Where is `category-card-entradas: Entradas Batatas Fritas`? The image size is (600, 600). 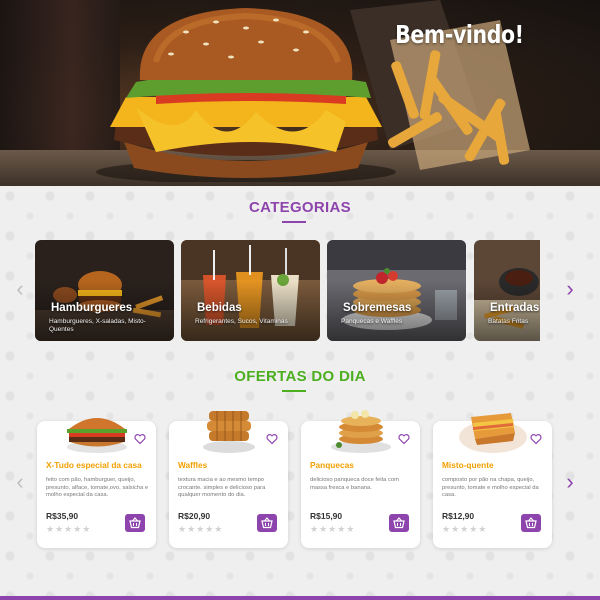
category-card-entradas: Entradas Batatas Fritas is located at coordinates (507, 290).